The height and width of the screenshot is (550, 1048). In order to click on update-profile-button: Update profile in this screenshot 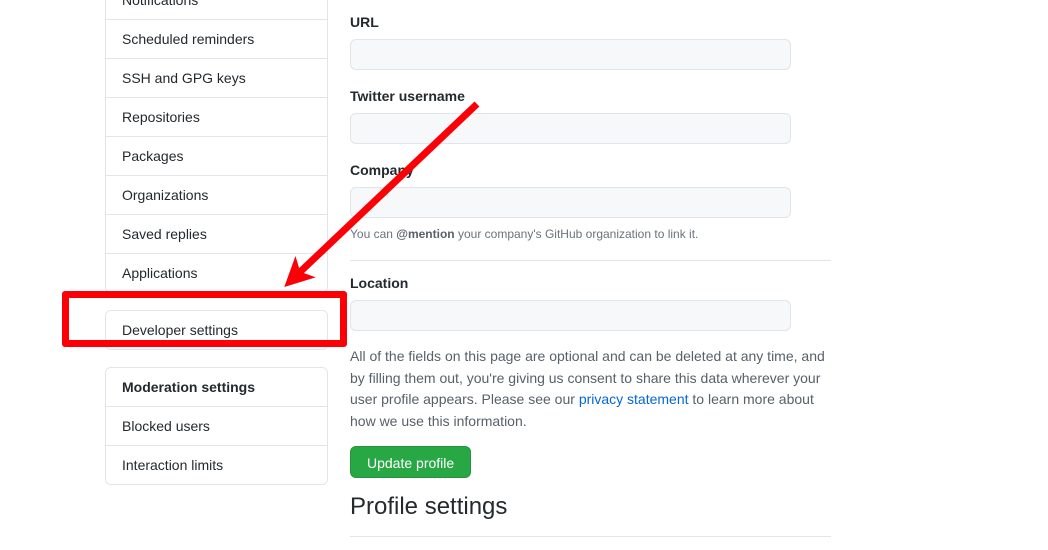, I will do `click(411, 461)`.